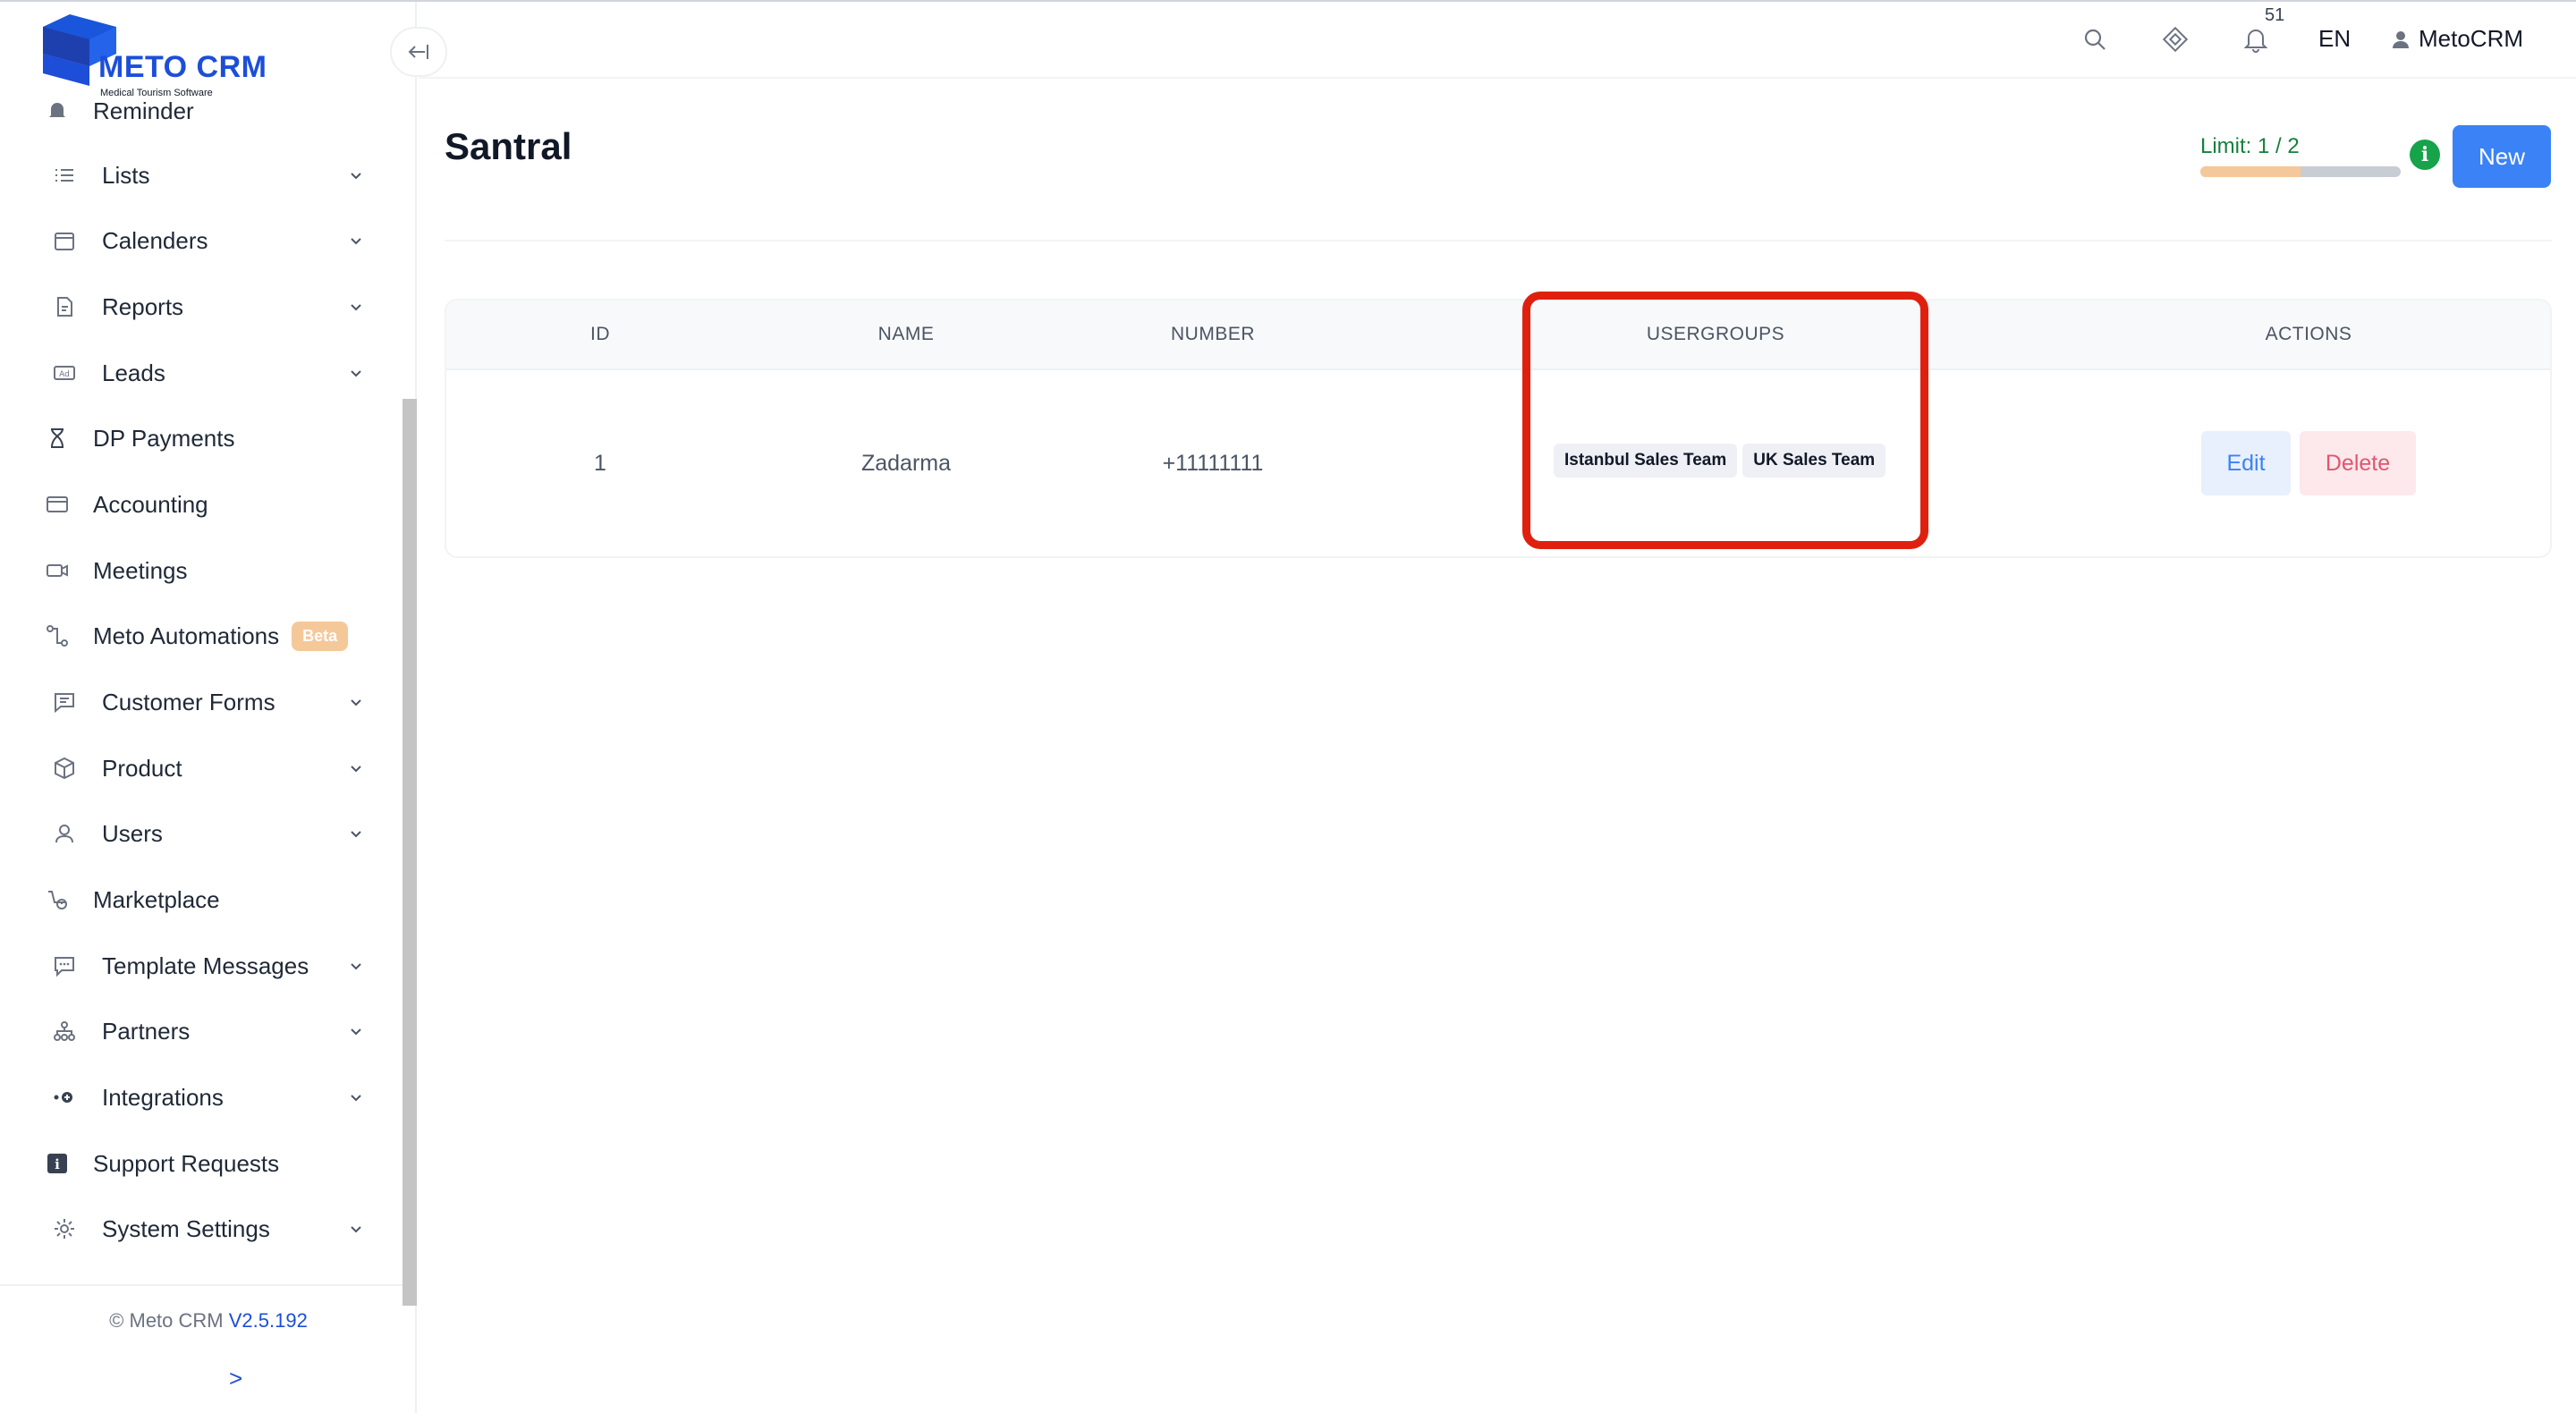 This screenshot has width=2576, height=1413. Describe the element at coordinates (57, 899) in the screenshot. I see `marketplace-icon` at that location.